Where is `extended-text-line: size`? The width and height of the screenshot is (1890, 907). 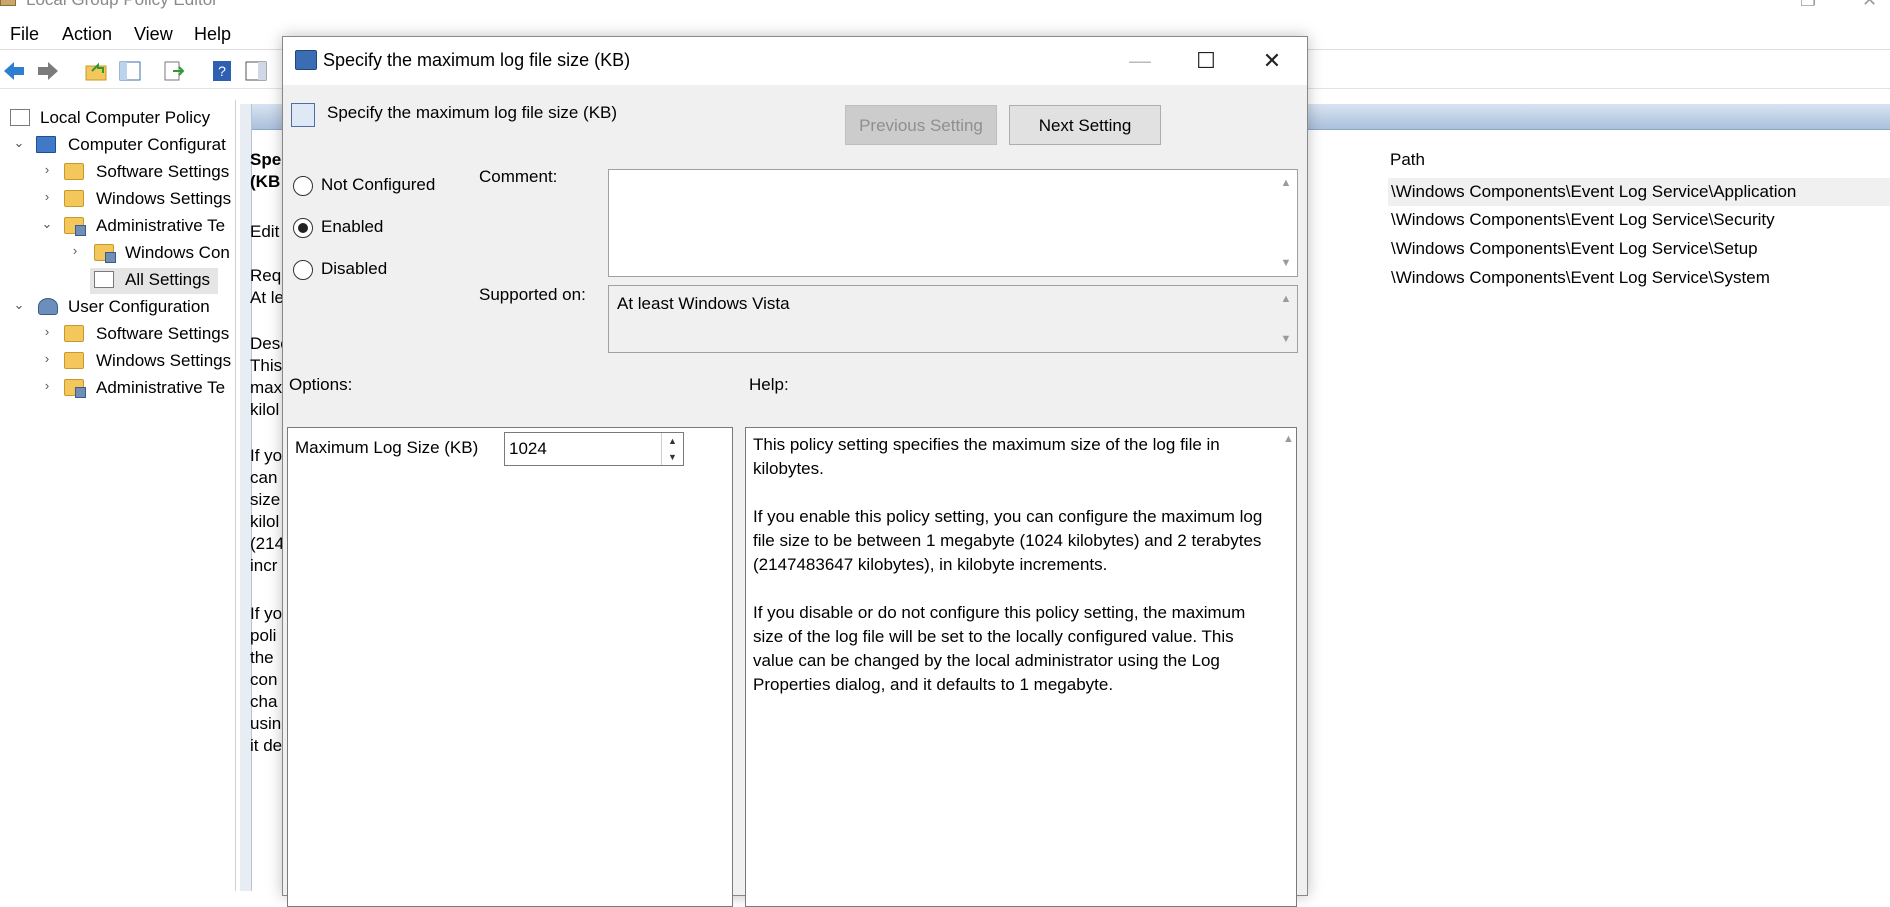
extended-text-line: size is located at coordinates (265, 499).